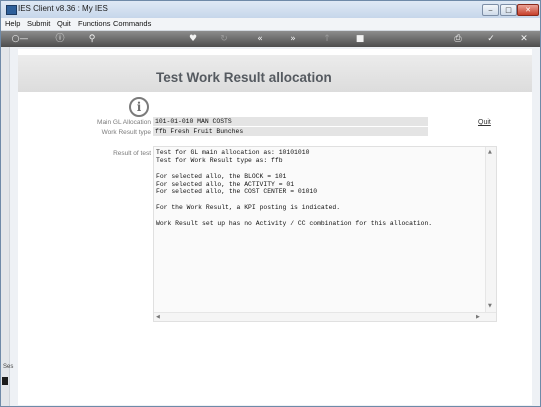  What do you see at coordinates (221, 176) in the screenshot?
I see `result-line: For selected allo, the BLOCK = 101` at bounding box center [221, 176].